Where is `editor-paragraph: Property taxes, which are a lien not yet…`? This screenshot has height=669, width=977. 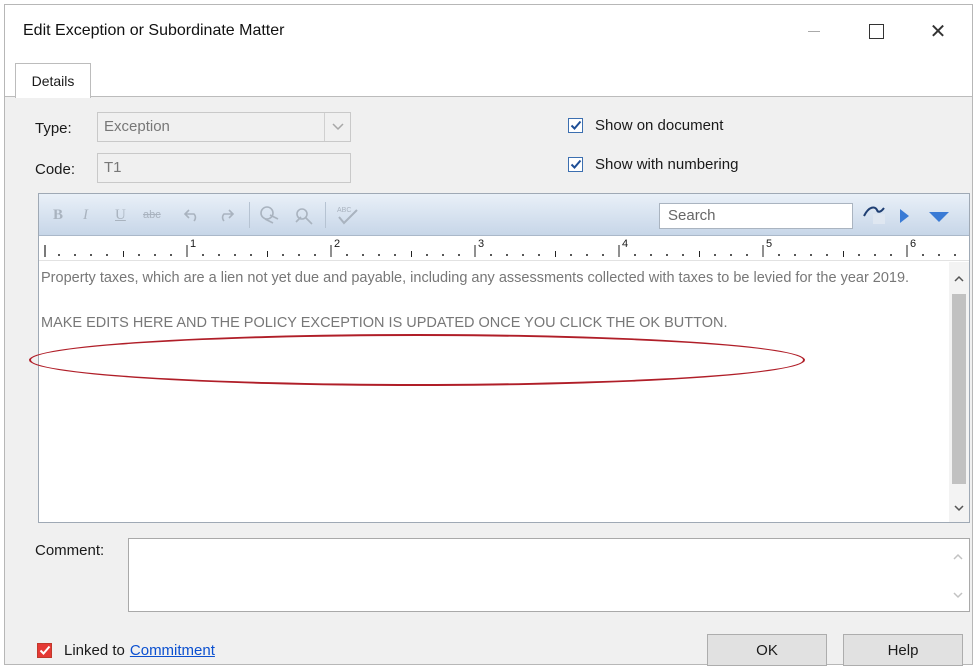 editor-paragraph: Property taxes, which are a lien not yet… is located at coordinates (475, 278).